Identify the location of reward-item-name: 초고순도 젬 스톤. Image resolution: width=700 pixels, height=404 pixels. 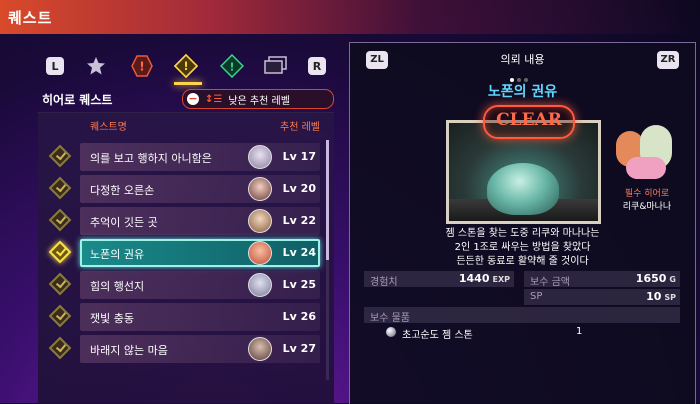
(437, 335).